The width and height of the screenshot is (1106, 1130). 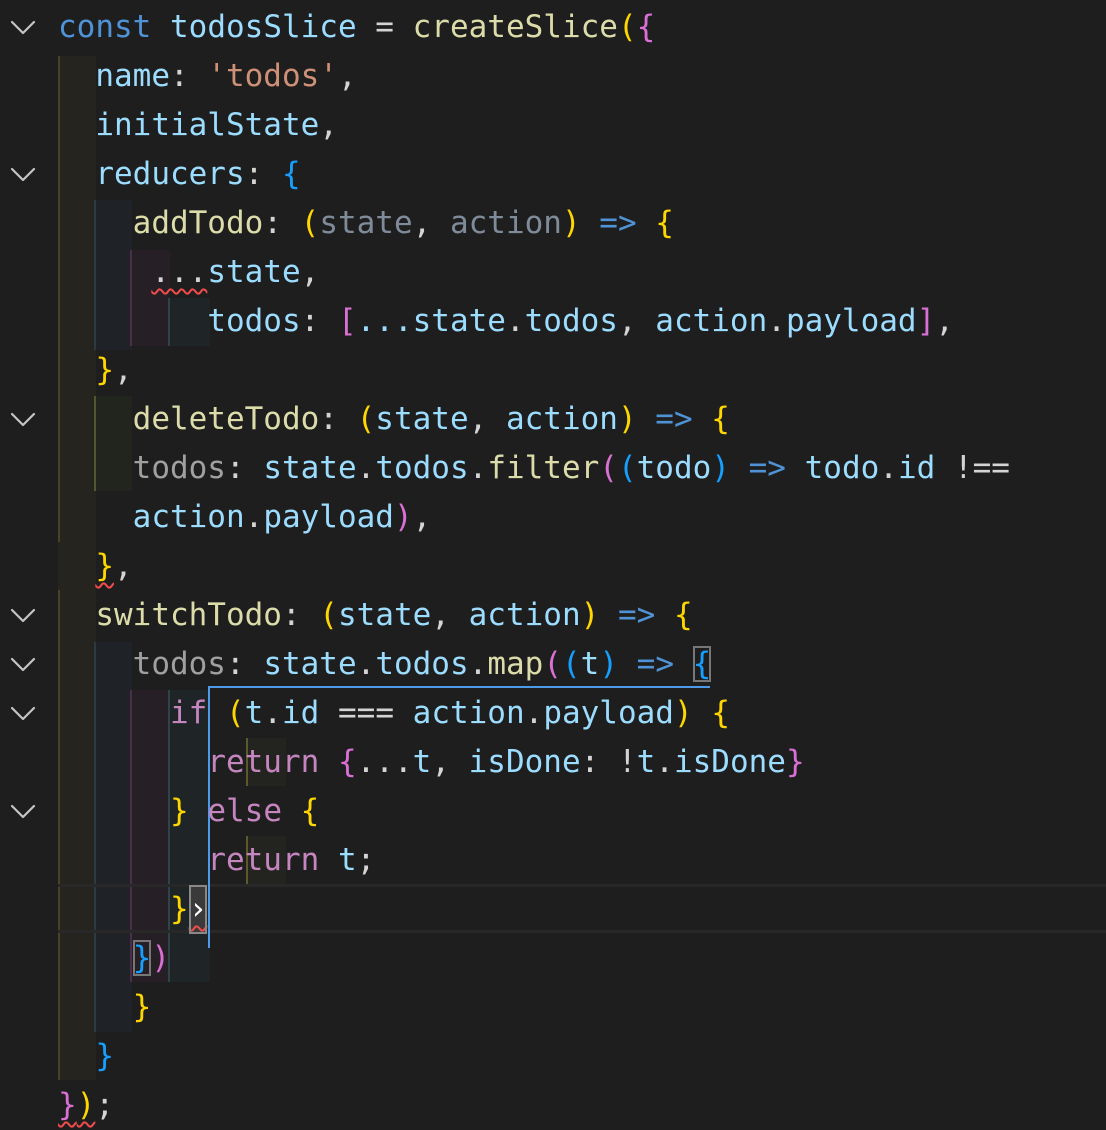 I want to click on code-line: todos: [...state.todos, action.payload],, so click(x=506, y=321).